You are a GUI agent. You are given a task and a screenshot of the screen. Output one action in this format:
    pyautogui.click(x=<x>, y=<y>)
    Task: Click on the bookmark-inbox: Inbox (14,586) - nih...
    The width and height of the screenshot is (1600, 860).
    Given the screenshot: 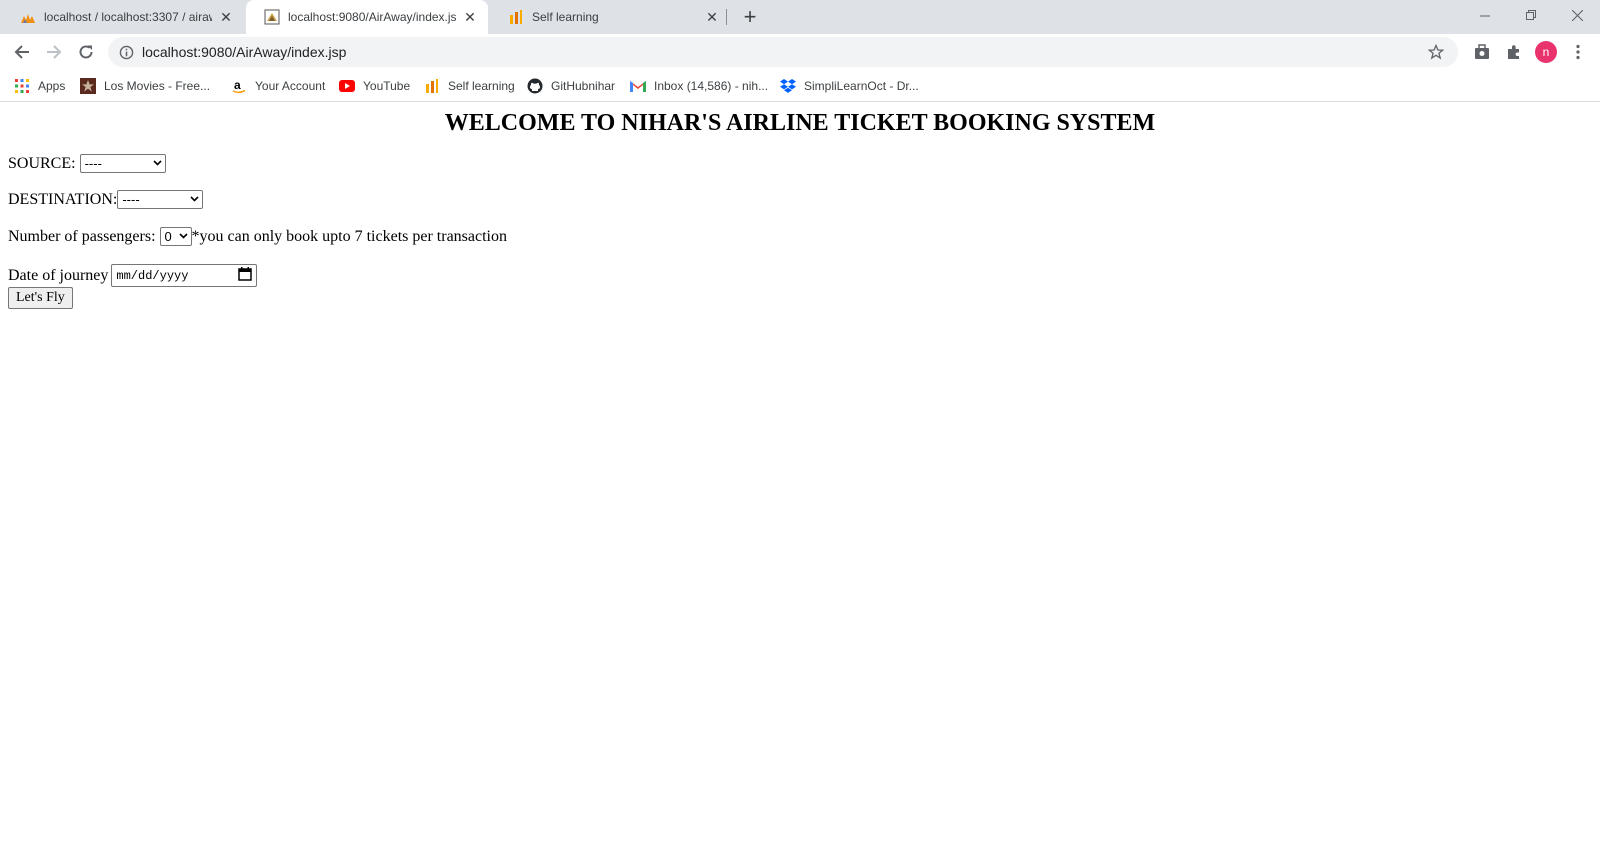 What is the action you would take?
    pyautogui.click(x=699, y=86)
    